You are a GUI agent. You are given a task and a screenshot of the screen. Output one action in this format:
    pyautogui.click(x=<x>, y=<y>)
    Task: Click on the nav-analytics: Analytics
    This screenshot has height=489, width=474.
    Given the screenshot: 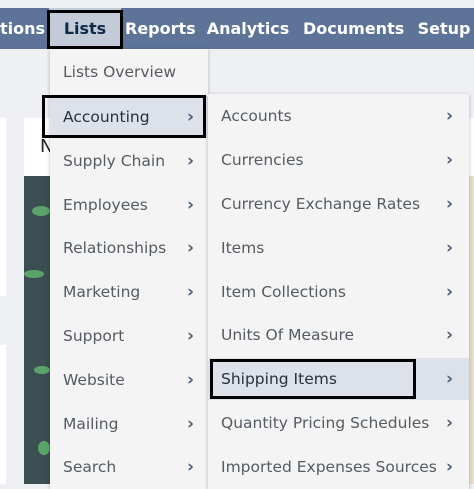 What is the action you would take?
    pyautogui.click(x=248, y=28)
    